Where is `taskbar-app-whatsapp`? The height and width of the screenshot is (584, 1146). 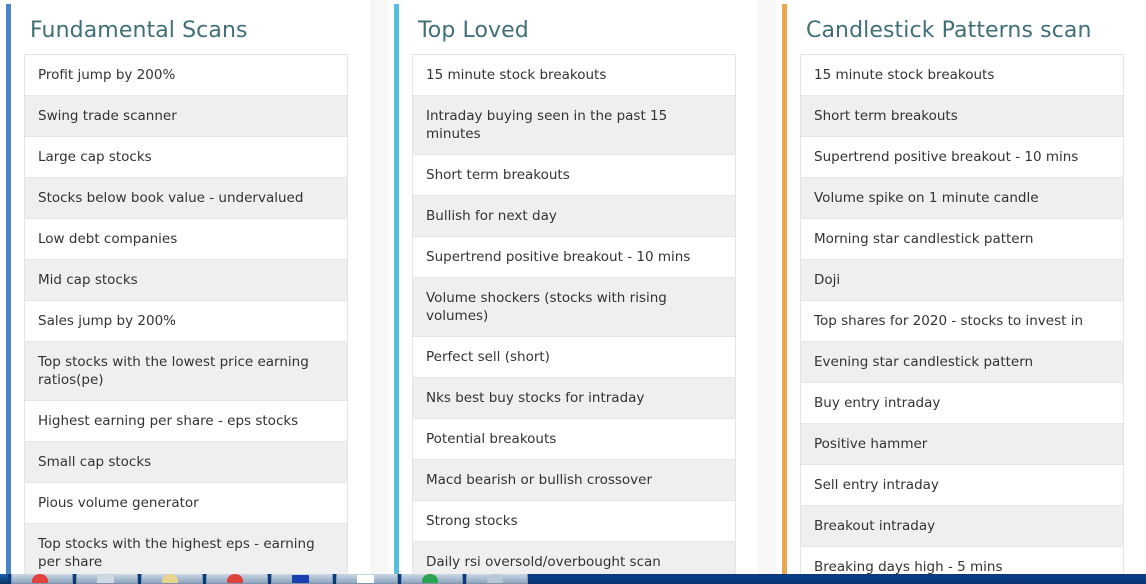
taskbar-app-whatsapp is located at coordinates (432, 579).